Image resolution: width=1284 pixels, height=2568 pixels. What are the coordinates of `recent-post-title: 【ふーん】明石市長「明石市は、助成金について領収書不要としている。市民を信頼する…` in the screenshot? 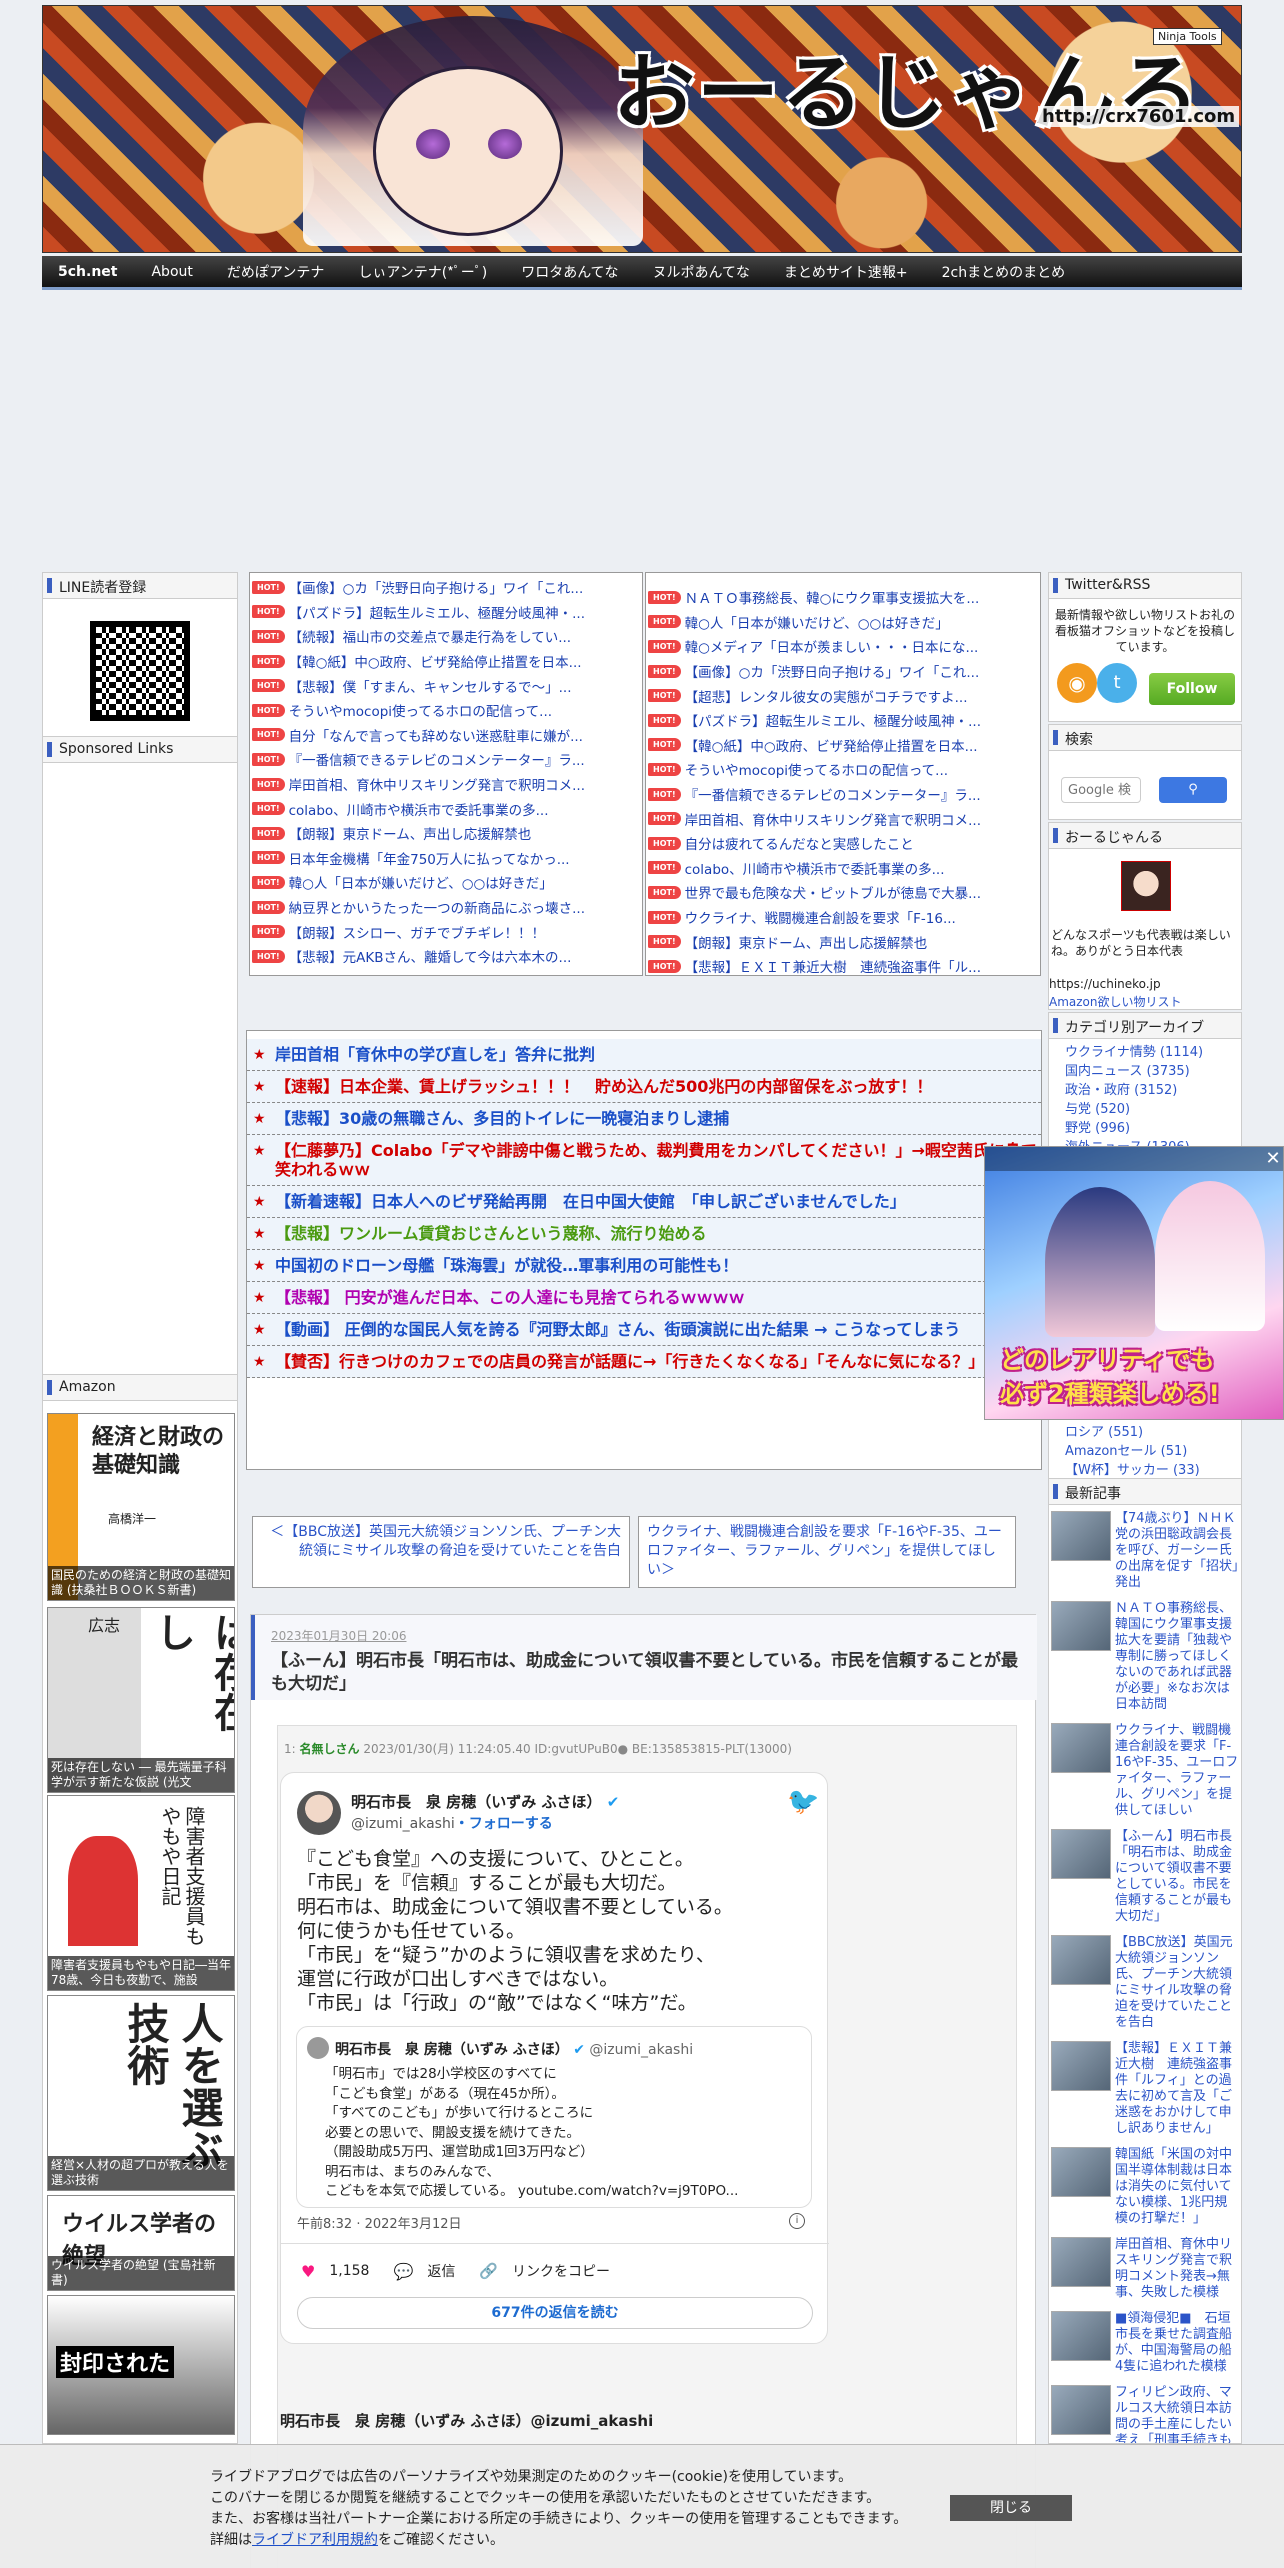 It's located at (1177, 1877).